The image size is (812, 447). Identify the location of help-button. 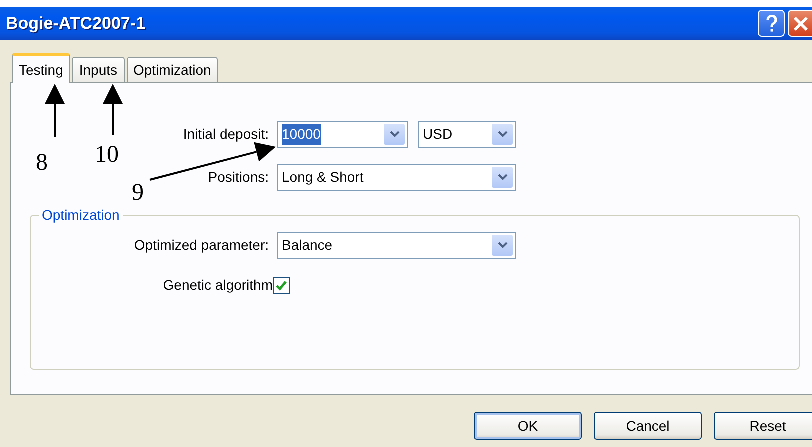
(771, 23).